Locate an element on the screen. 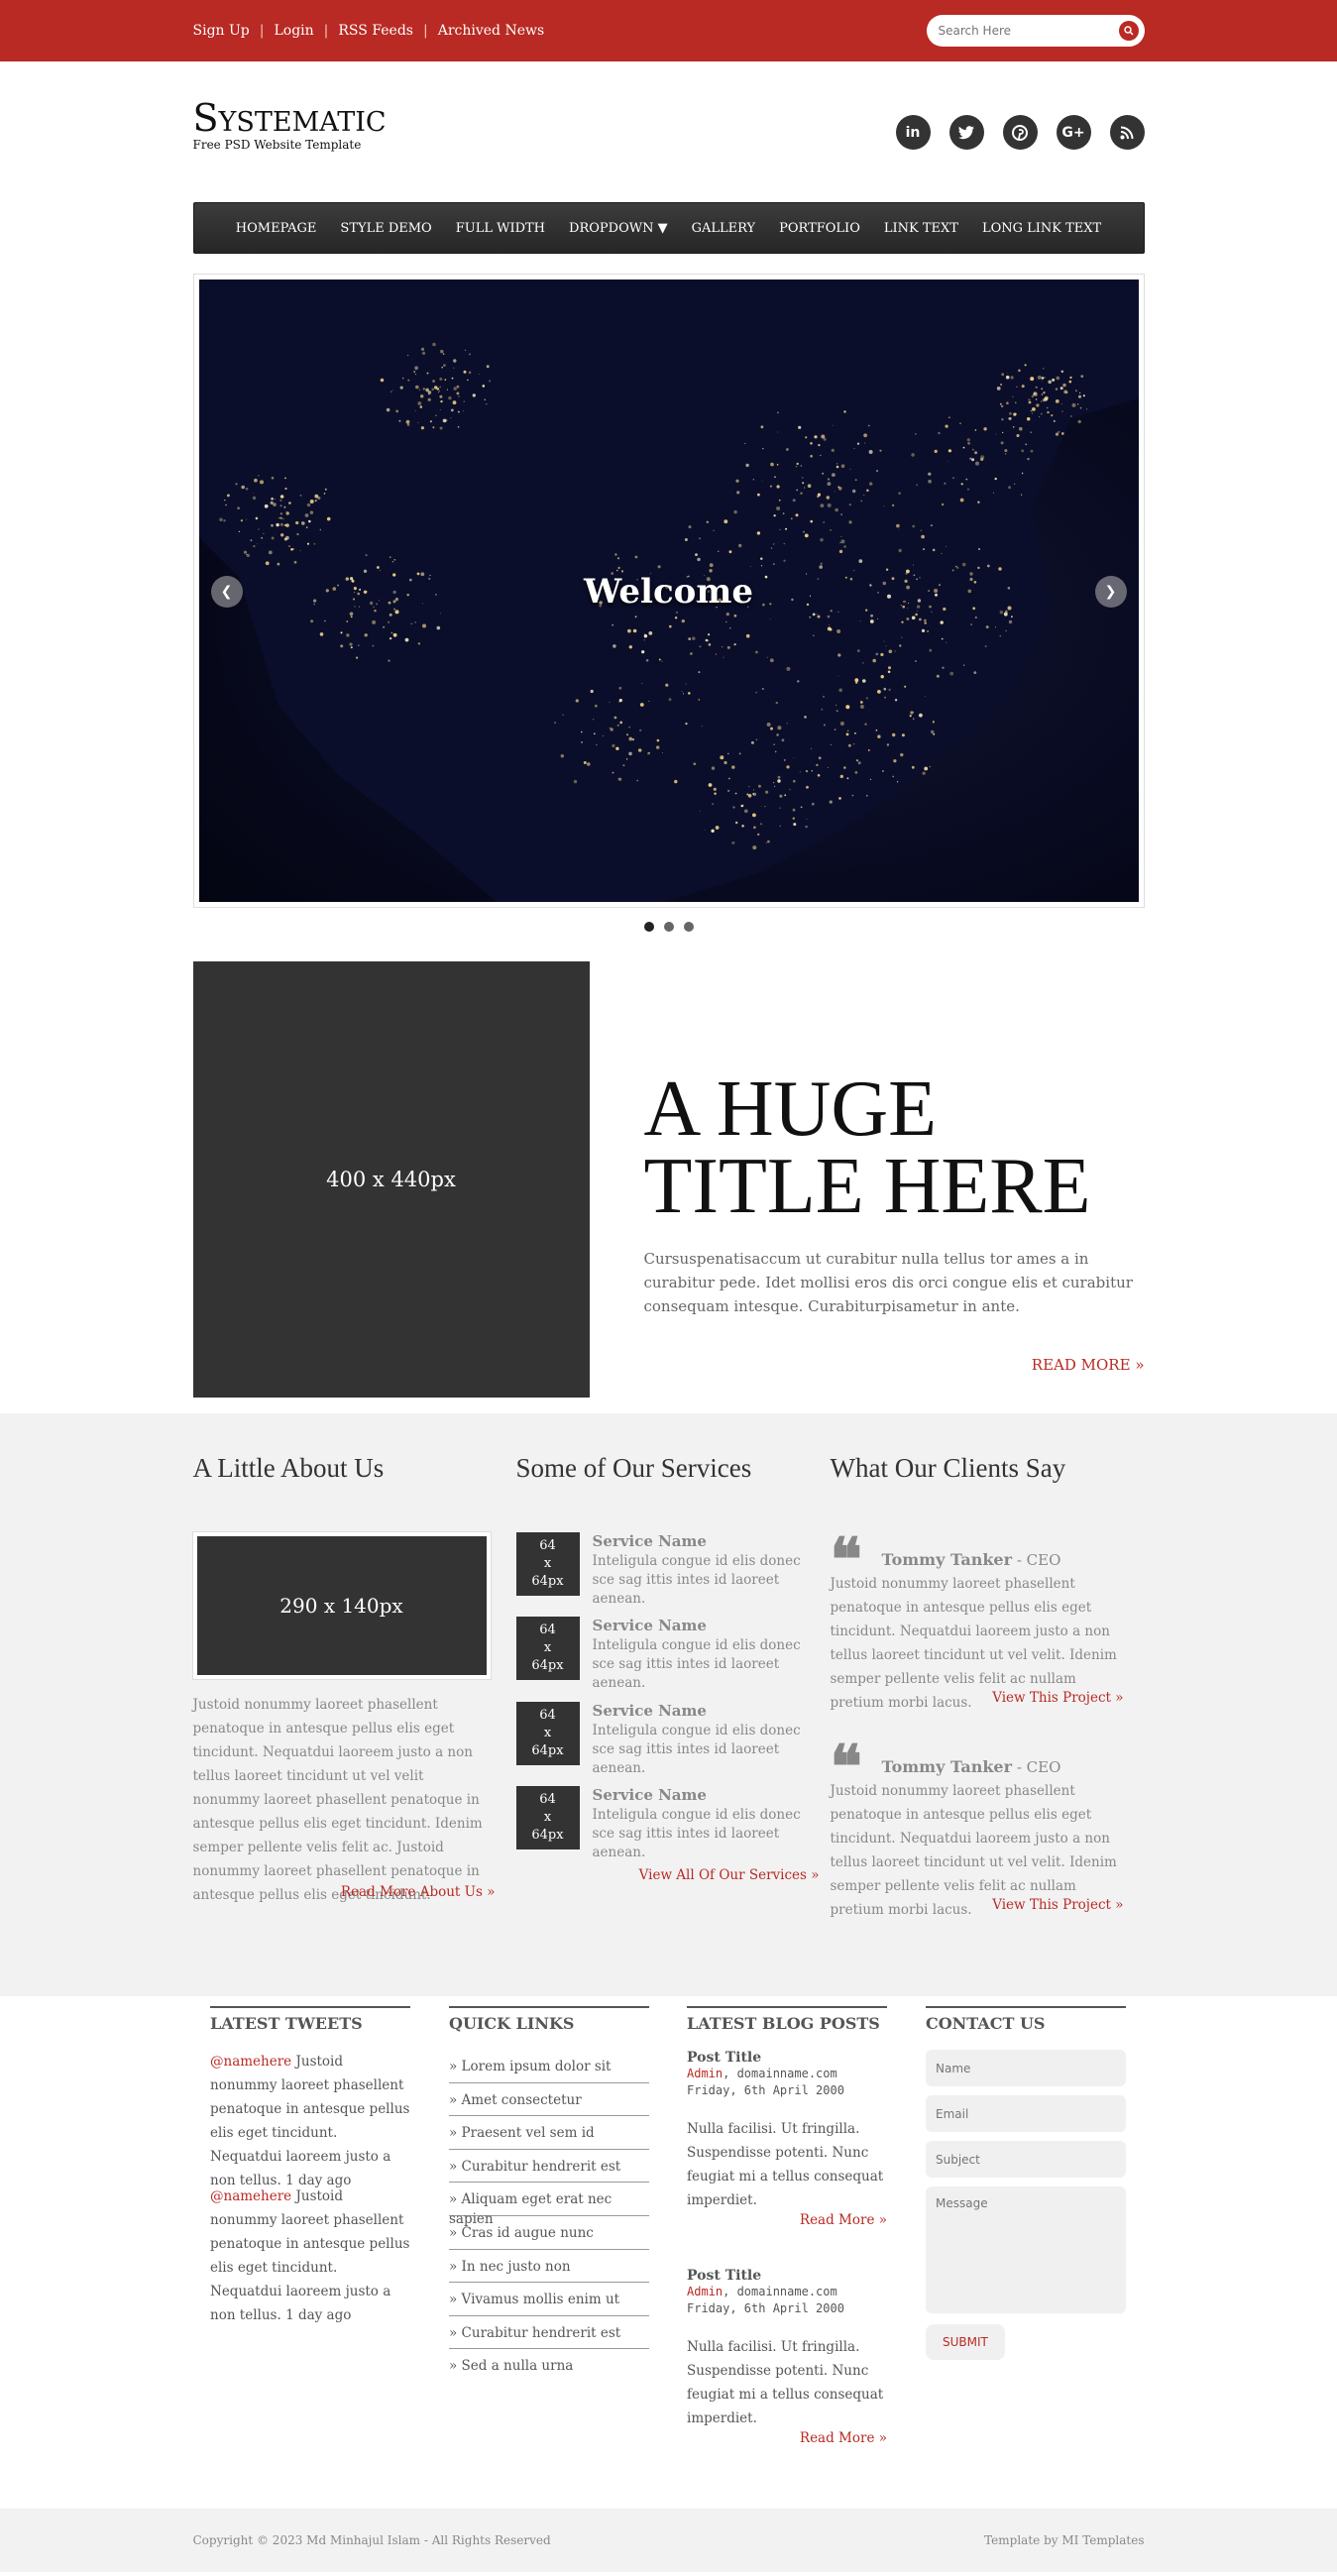 Image resolution: width=1337 pixels, height=2576 pixels. nav-style-demo: STYLE DEMO is located at coordinates (385, 228).